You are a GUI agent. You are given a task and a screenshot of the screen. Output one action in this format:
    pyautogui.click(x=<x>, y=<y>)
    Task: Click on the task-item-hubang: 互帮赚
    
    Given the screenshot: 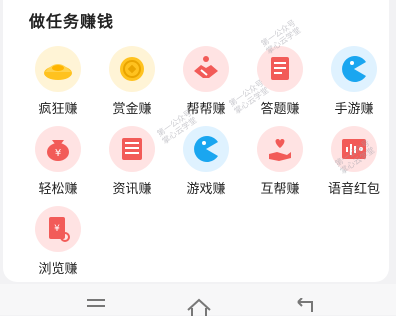 What is the action you would take?
    pyautogui.click(x=286, y=163)
    